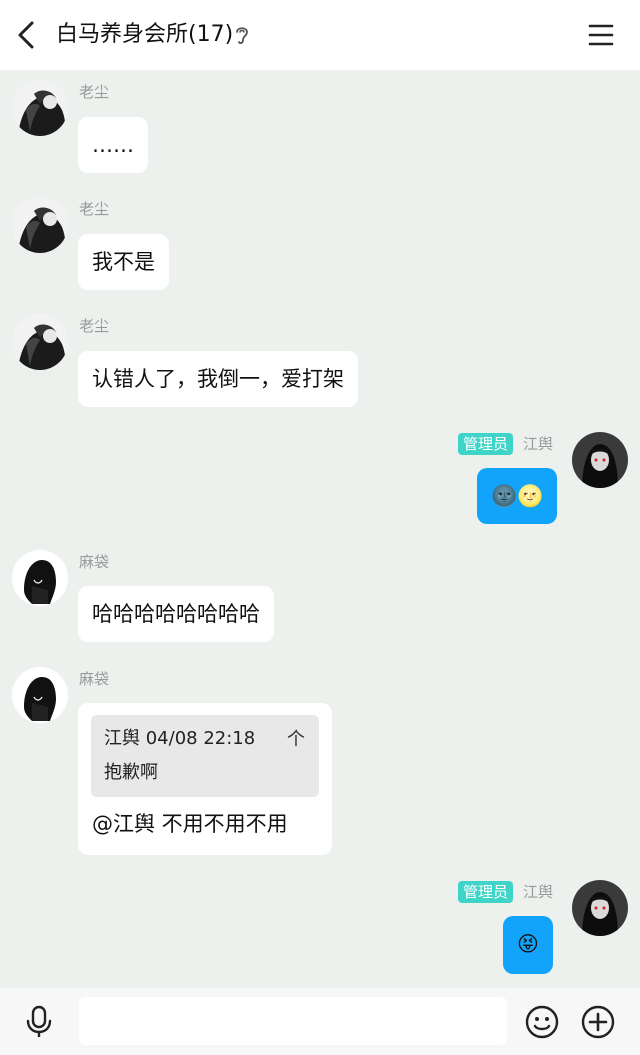 The height and width of the screenshot is (1055, 640). I want to click on plus-icon, so click(598, 1022).